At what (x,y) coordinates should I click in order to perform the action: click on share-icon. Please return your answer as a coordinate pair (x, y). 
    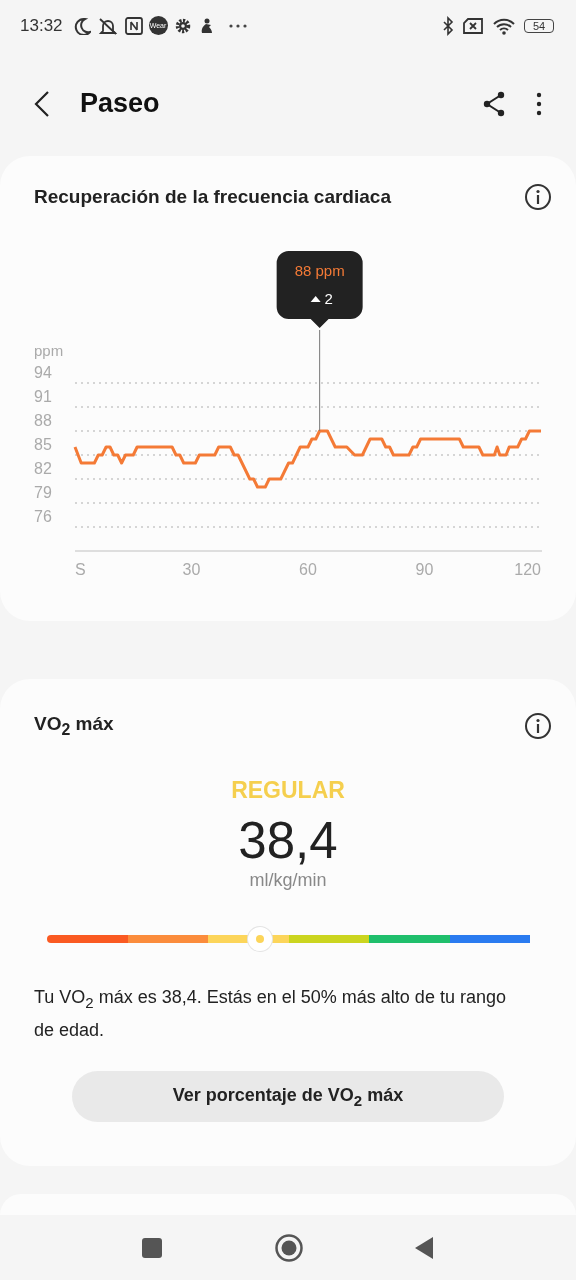
    Looking at the image, I should click on (494, 103).